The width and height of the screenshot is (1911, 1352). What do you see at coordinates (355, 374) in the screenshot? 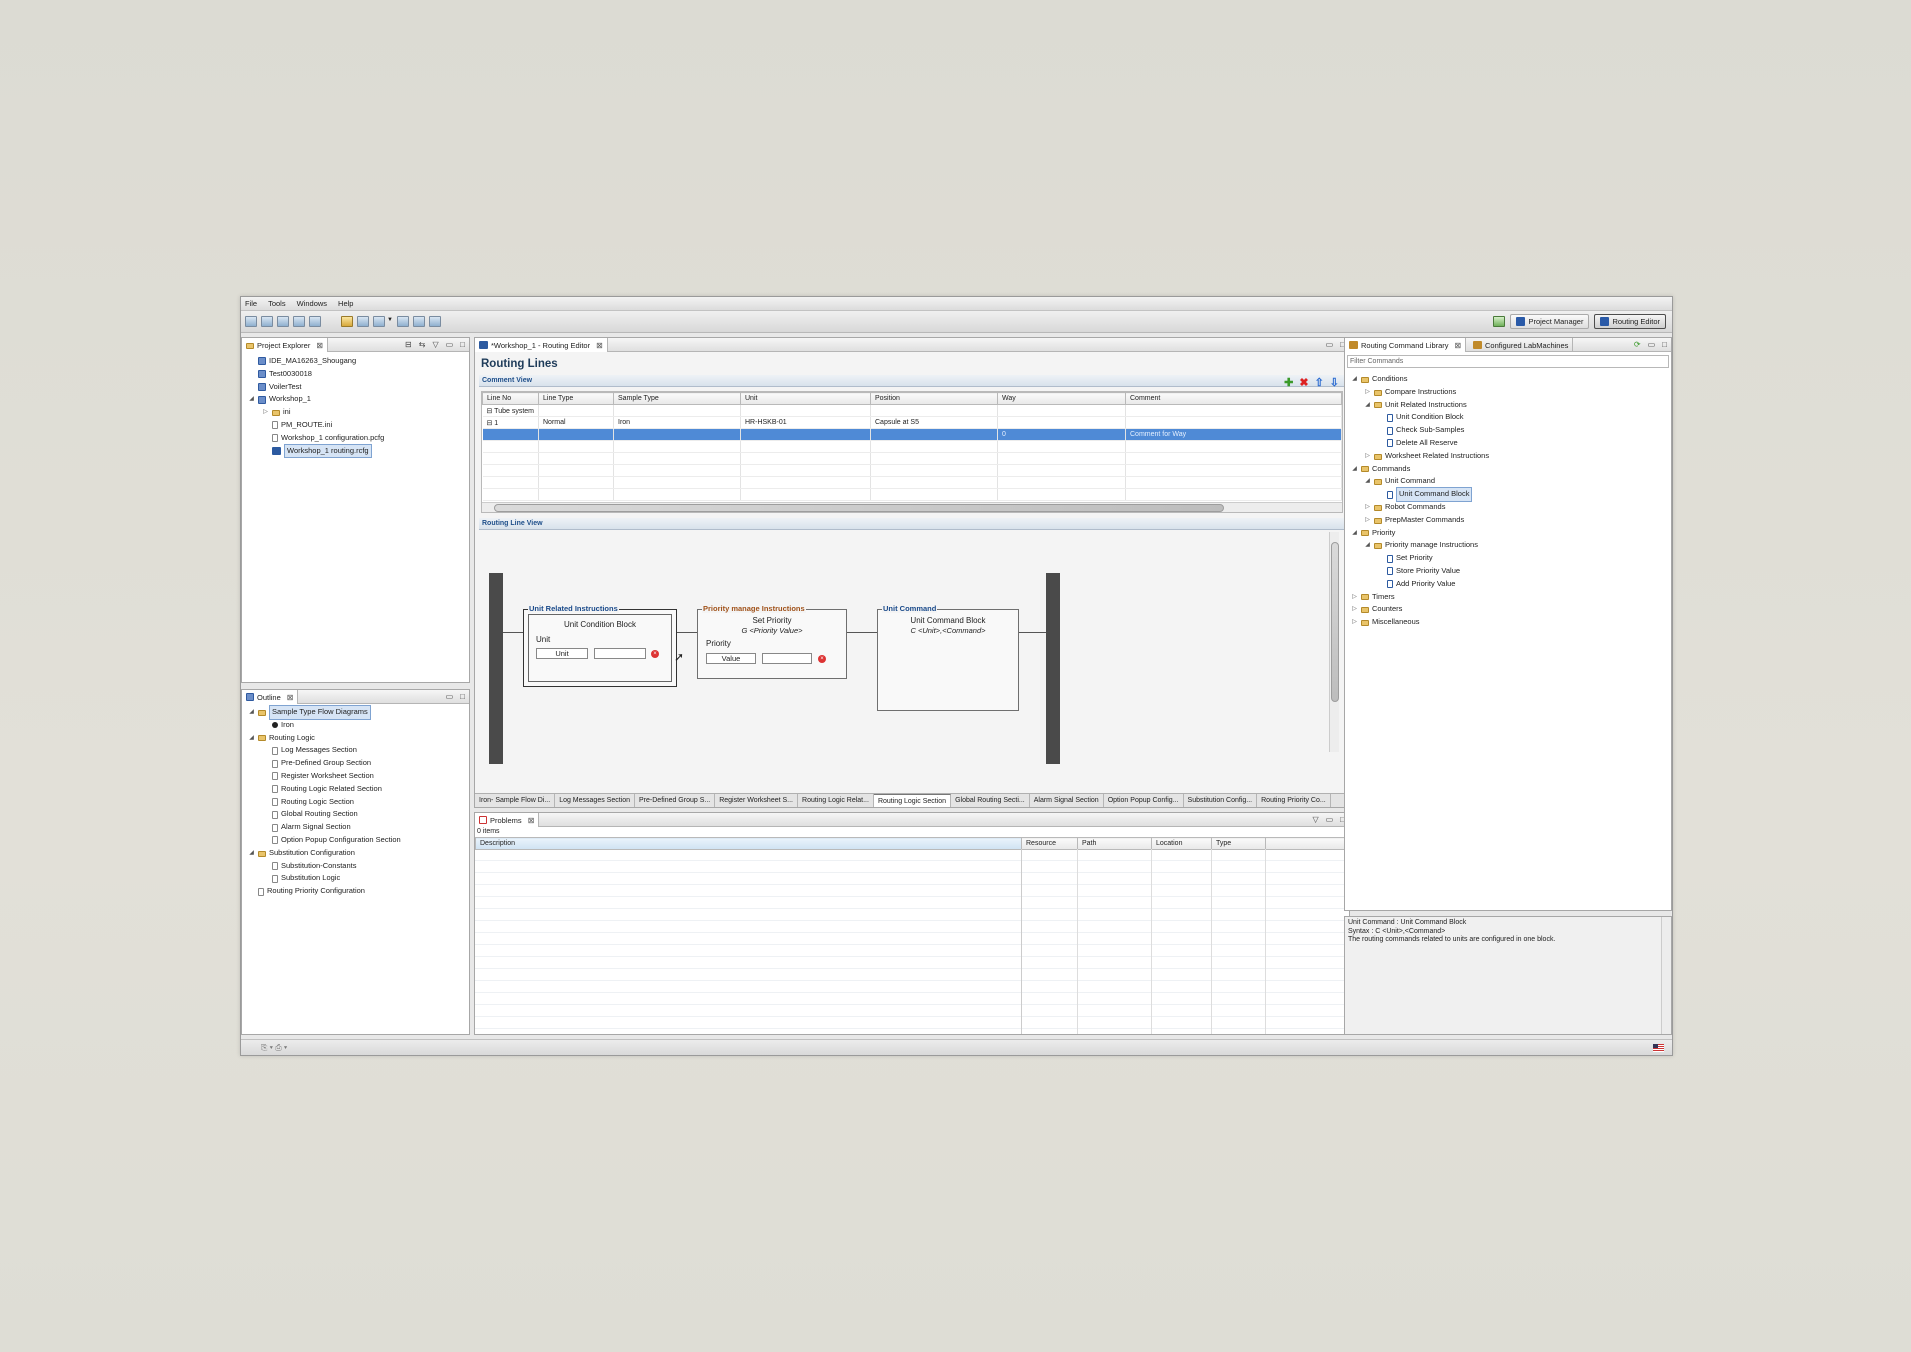
I see `tree-item: Test0030018` at bounding box center [355, 374].